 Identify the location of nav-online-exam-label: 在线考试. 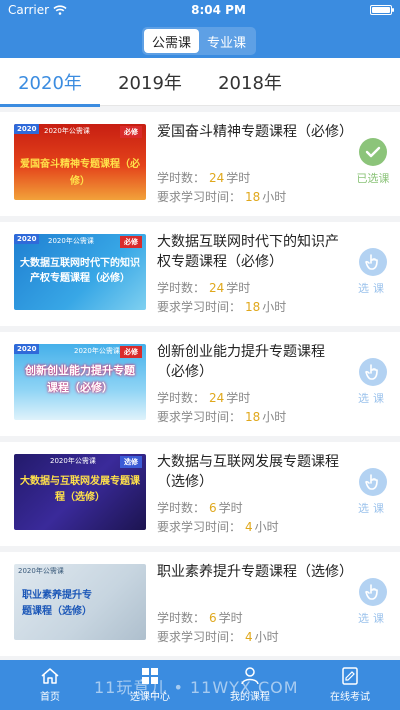
(350, 697).